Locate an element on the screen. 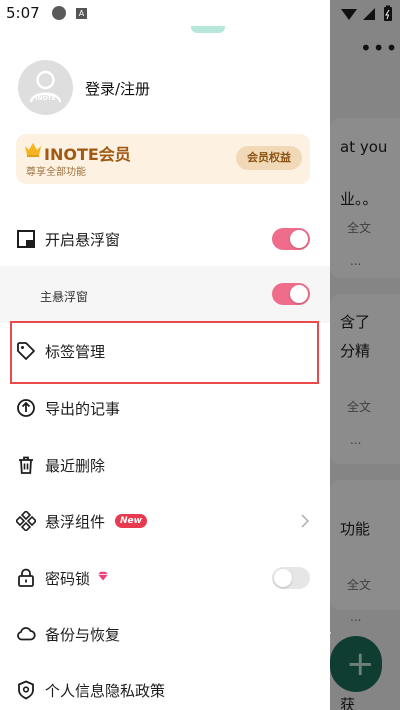  export-icon is located at coordinates (26, 408).